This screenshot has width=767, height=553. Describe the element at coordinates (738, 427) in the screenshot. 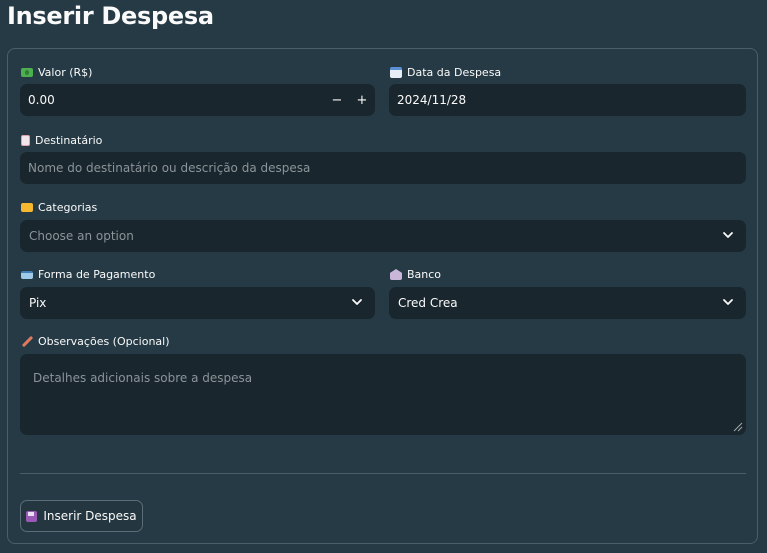

I see `resize-handle-icon` at that location.